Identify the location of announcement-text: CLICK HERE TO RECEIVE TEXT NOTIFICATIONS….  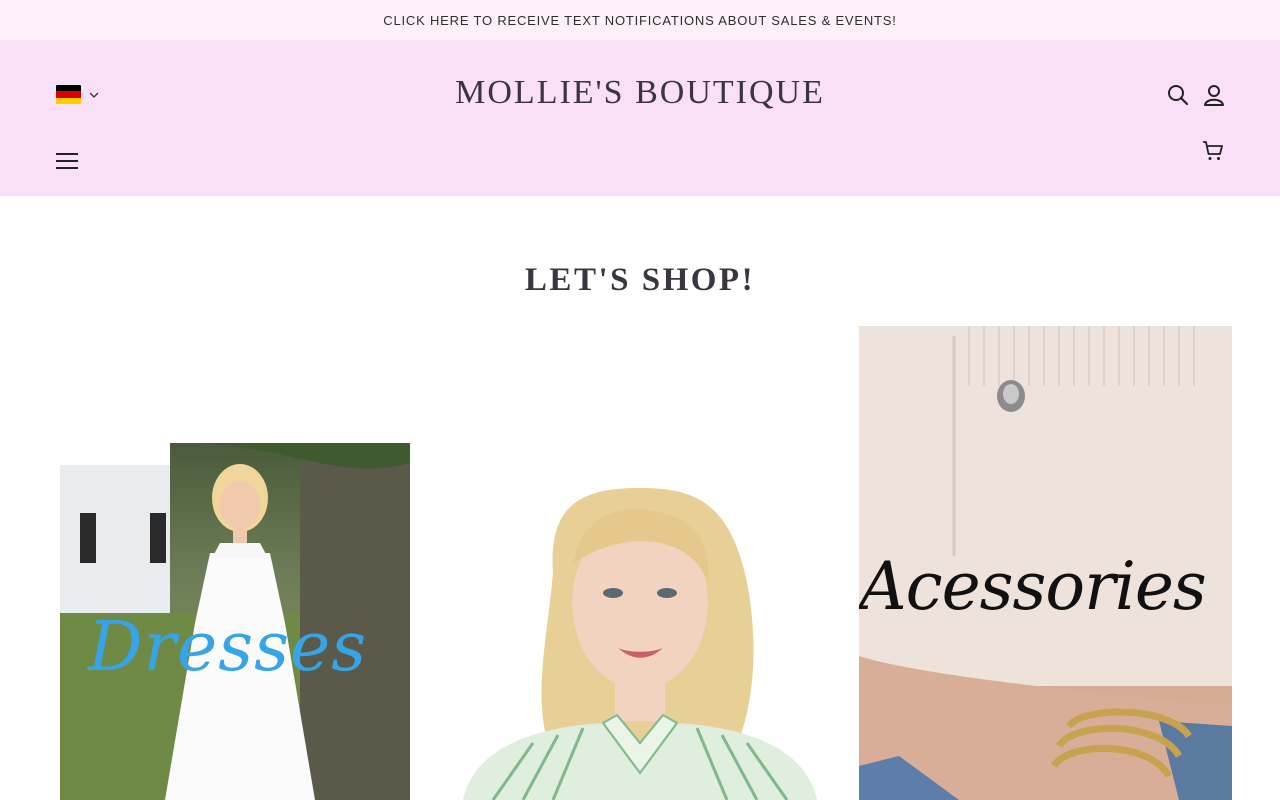
(639, 20).